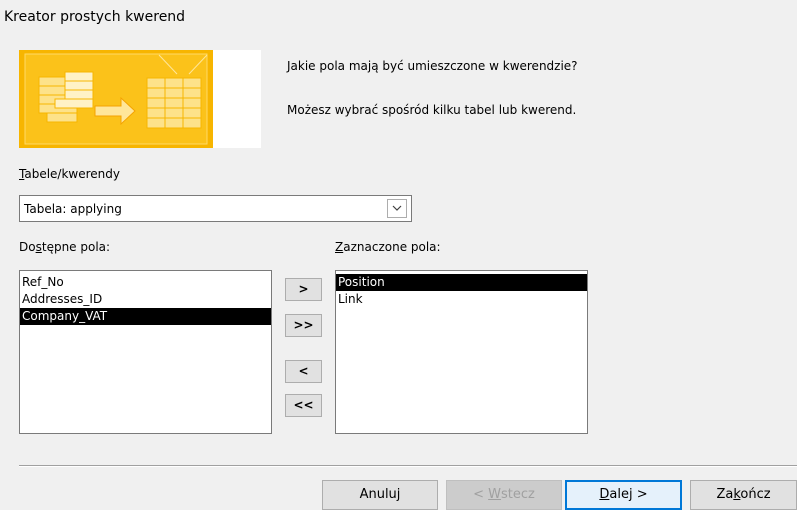 The height and width of the screenshot is (510, 797). Describe the element at coordinates (303, 289) in the screenshot. I see `add-field-button: >` at that location.